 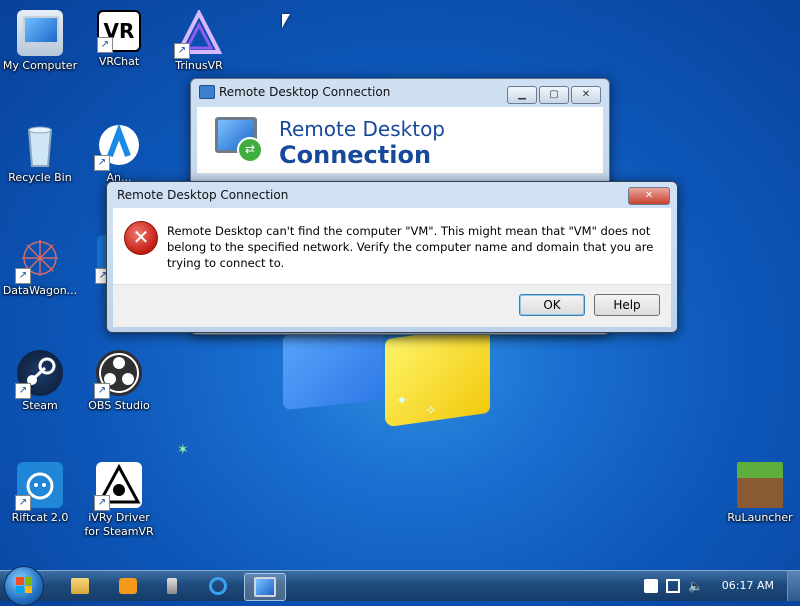 What do you see at coordinates (431, 411) in the screenshot?
I see `sparkle-icon: ✧` at bounding box center [431, 411].